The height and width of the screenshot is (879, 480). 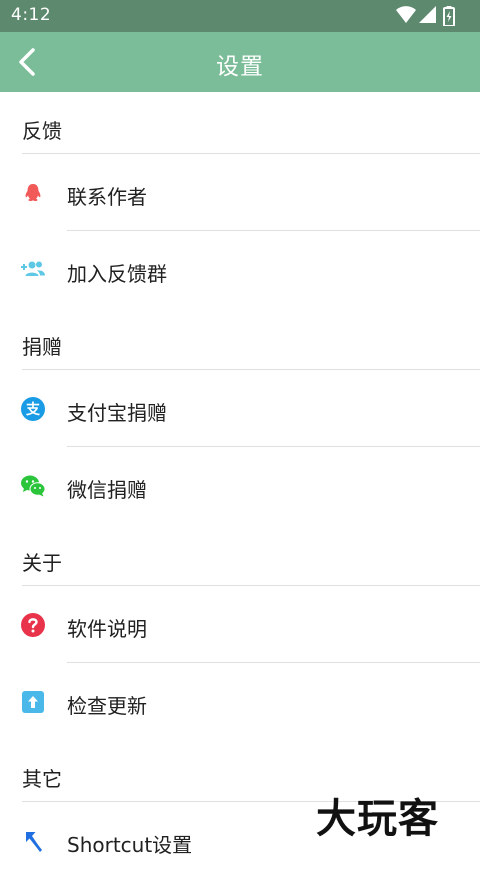 I want to click on section-header-label: 关于, so click(x=42, y=563).